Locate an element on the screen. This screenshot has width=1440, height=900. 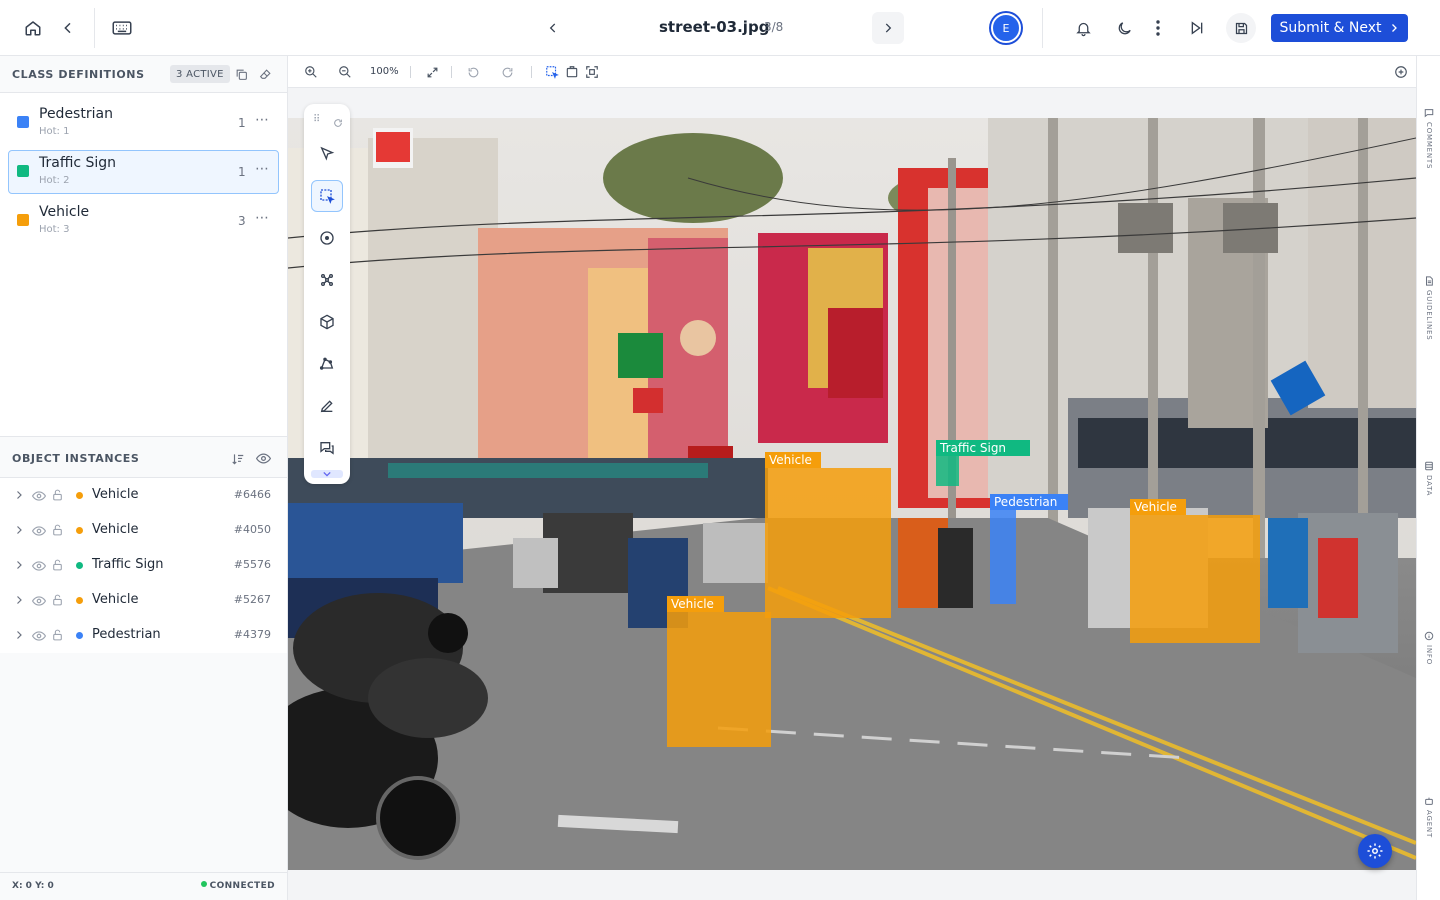
instance-row: Vehicle #6466 is located at coordinates (143, 495).